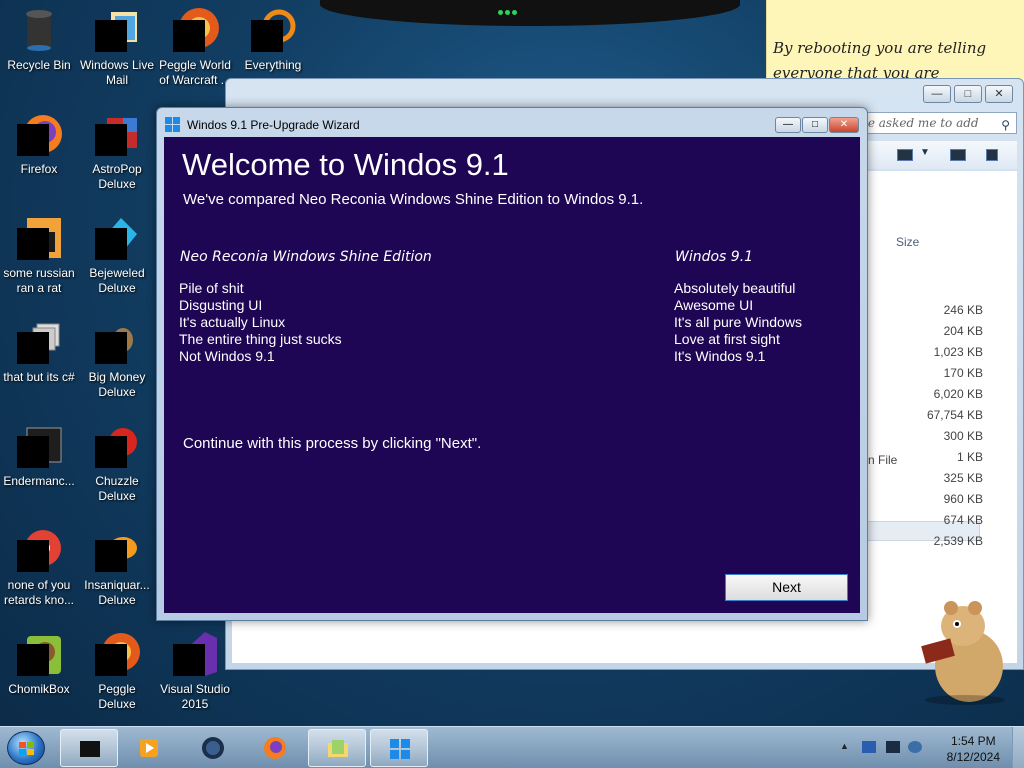 The height and width of the screenshot is (768, 1024). I want to click on right-column-header: Windos 9.1, so click(714, 257).